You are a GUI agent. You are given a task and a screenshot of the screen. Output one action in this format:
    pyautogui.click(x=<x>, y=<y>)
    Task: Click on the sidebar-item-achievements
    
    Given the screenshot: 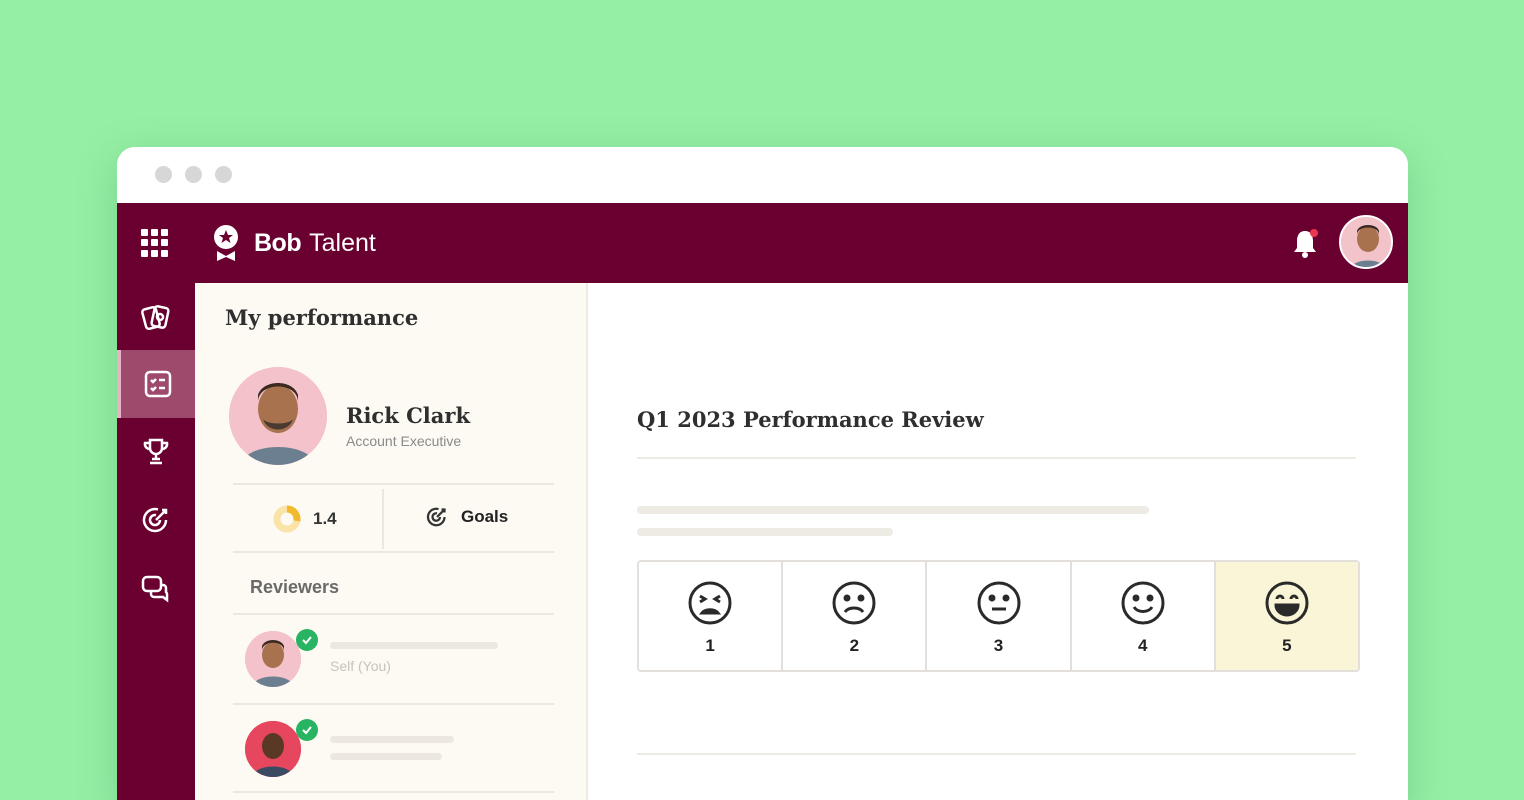 What is the action you would take?
    pyautogui.click(x=156, y=452)
    